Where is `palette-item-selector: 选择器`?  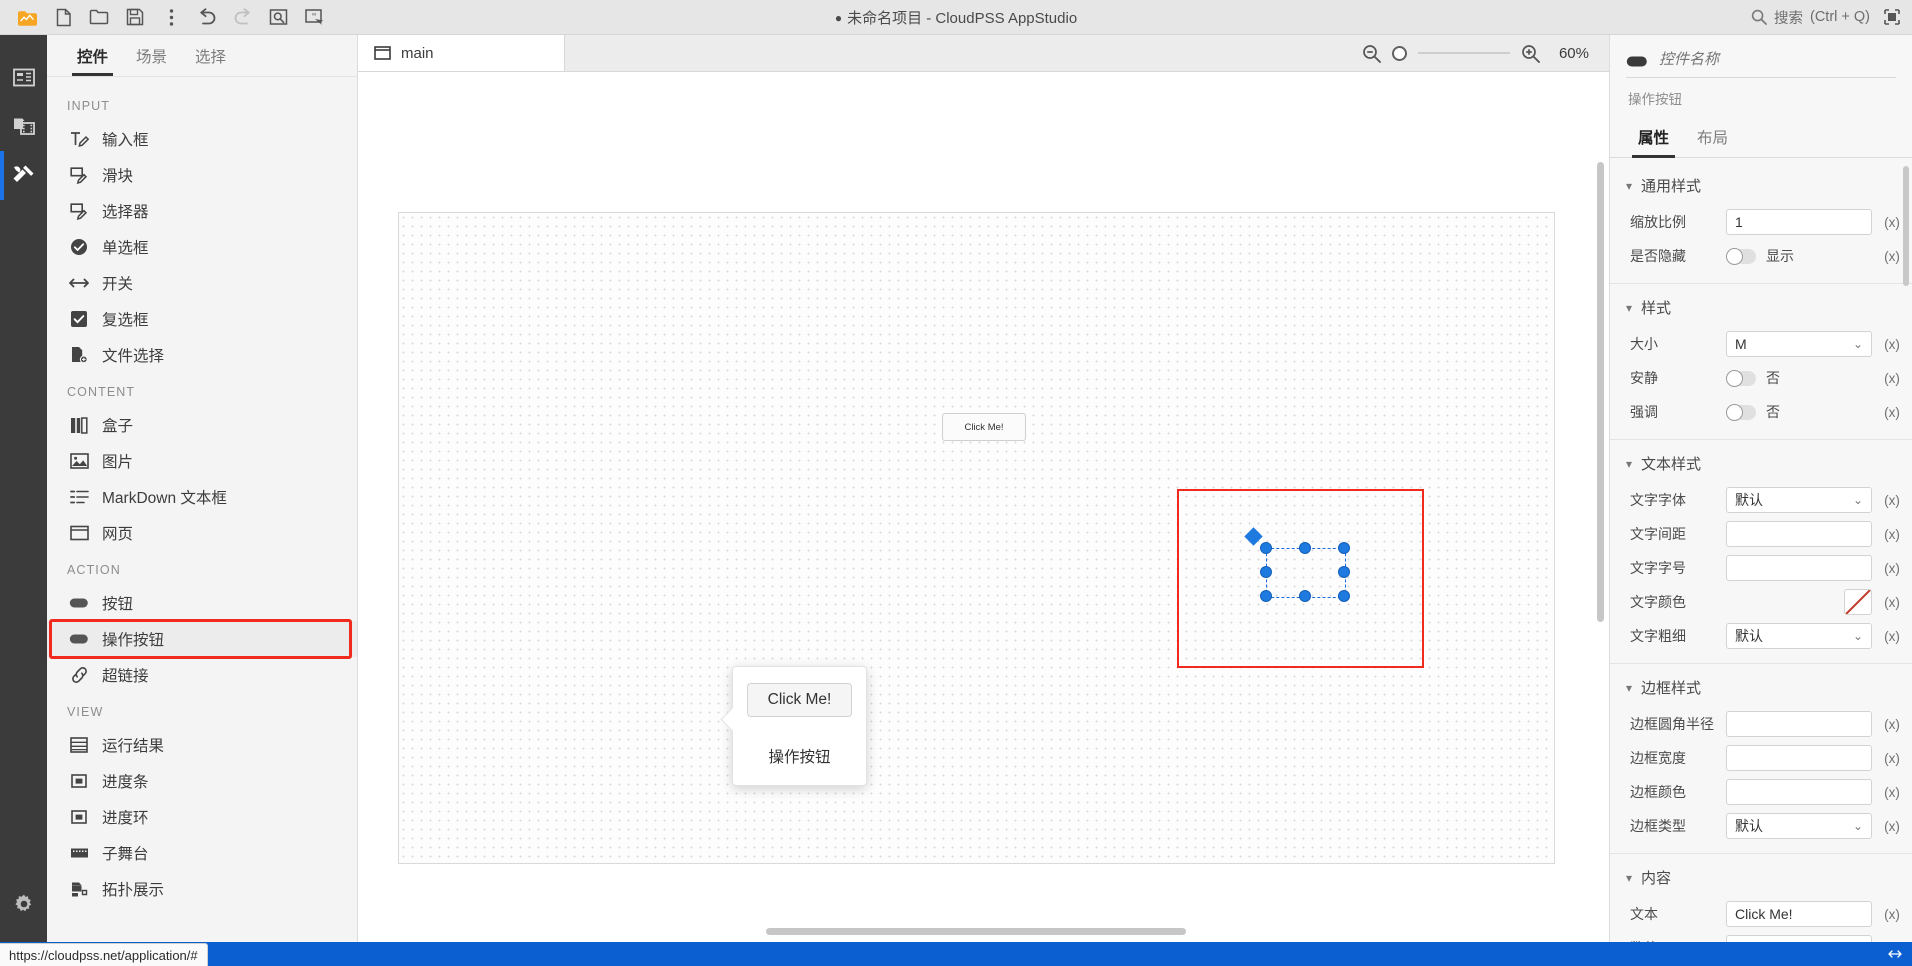 palette-item-selector: 选择器 is located at coordinates (202, 211).